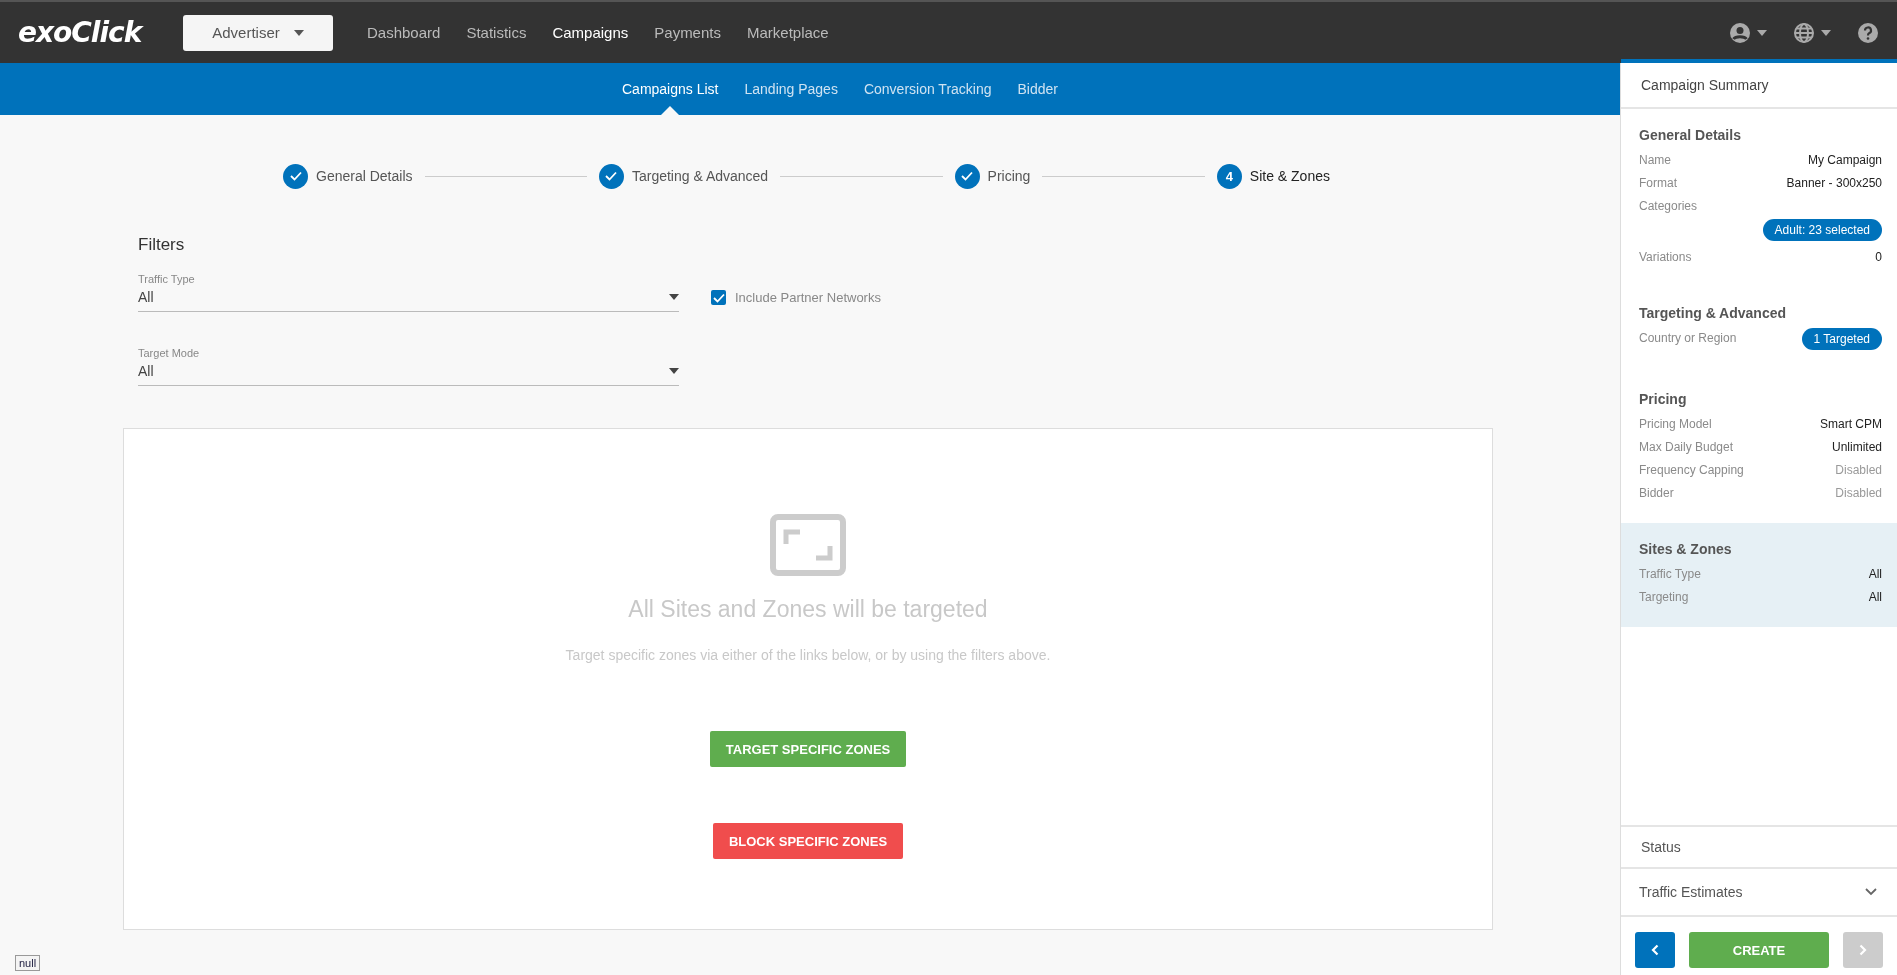 This screenshot has width=1897, height=975. I want to click on back-button, so click(1655, 950).